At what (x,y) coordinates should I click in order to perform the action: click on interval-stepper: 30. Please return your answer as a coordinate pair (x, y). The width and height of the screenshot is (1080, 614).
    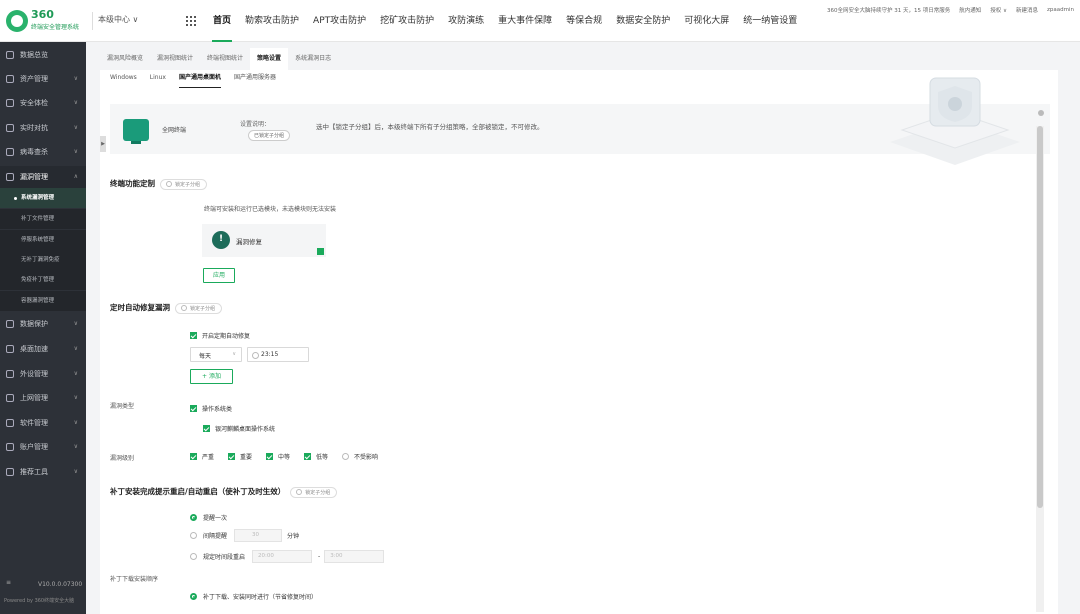
    Looking at the image, I should click on (258, 535).